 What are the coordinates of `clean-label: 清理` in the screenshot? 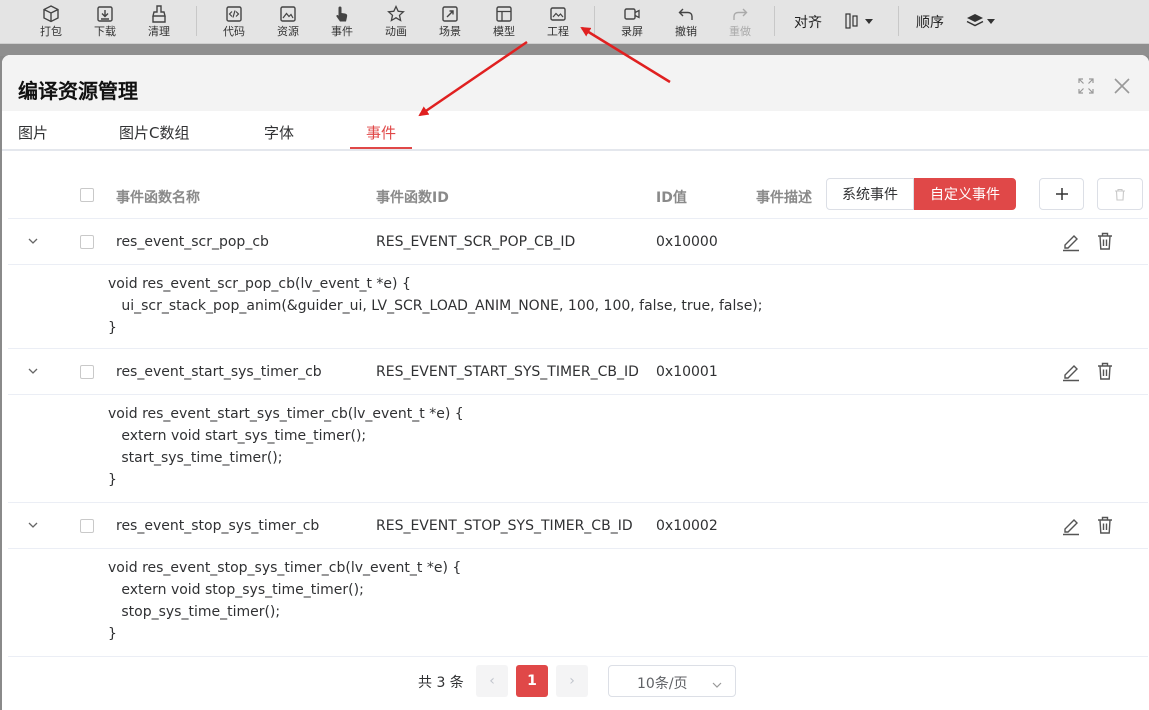 It's located at (159, 31).